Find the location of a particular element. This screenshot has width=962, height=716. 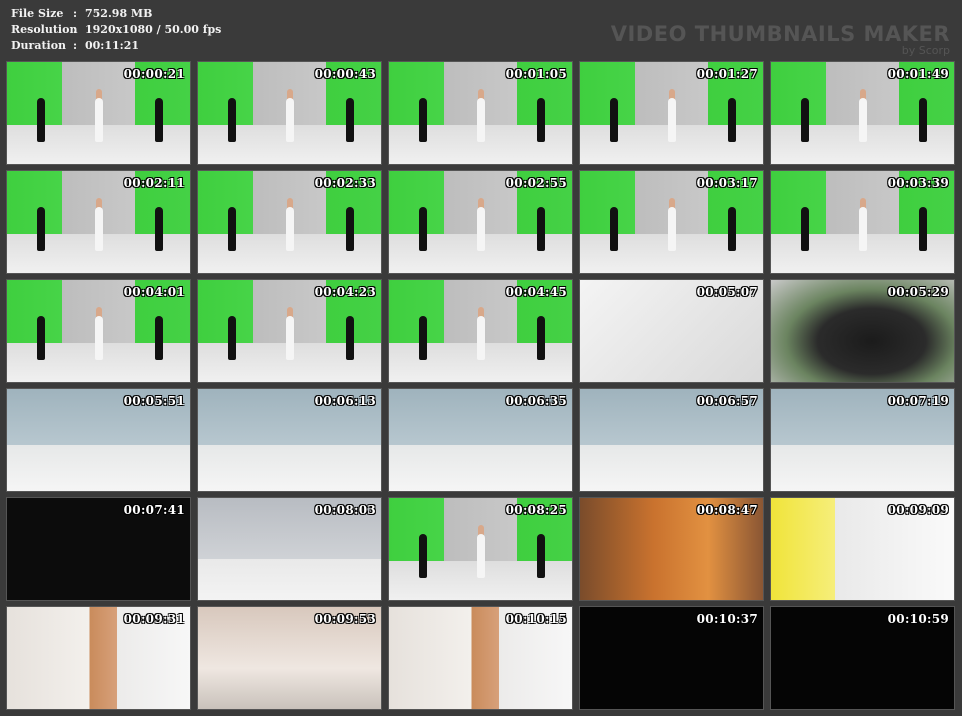

video-thumbnail: 00:06:35 is located at coordinates (480, 440).